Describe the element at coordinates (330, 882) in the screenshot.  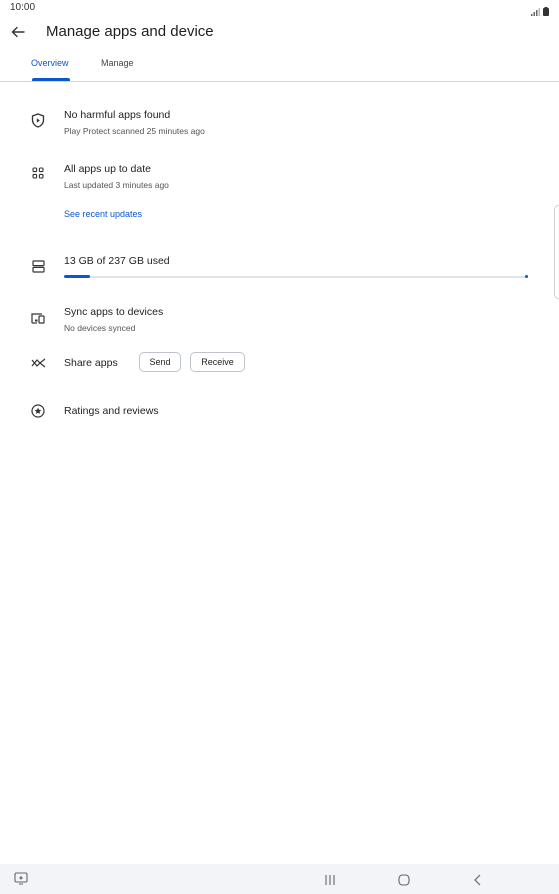
I see `recents-icon` at that location.